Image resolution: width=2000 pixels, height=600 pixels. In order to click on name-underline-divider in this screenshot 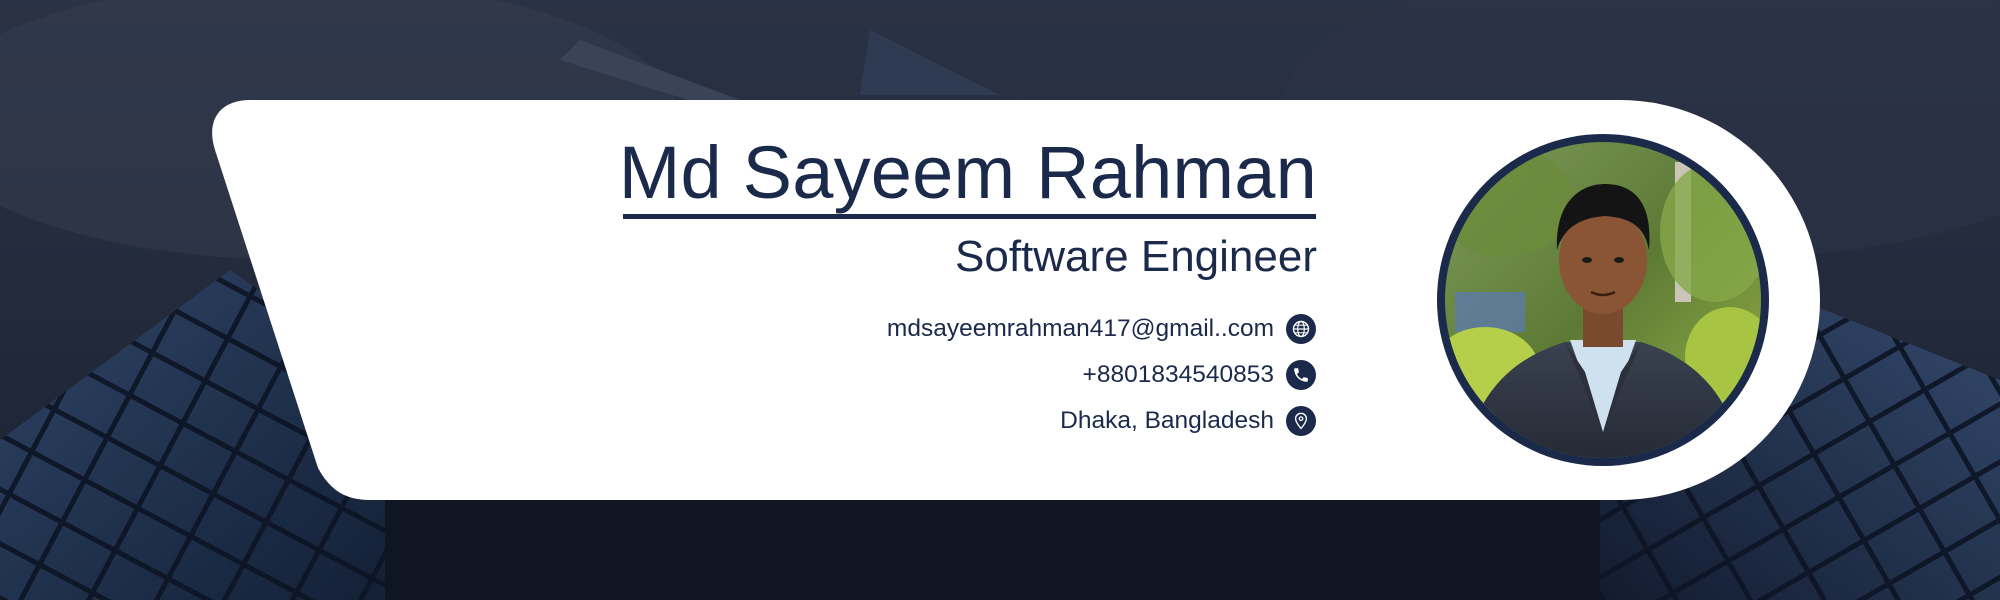, I will do `click(969, 216)`.